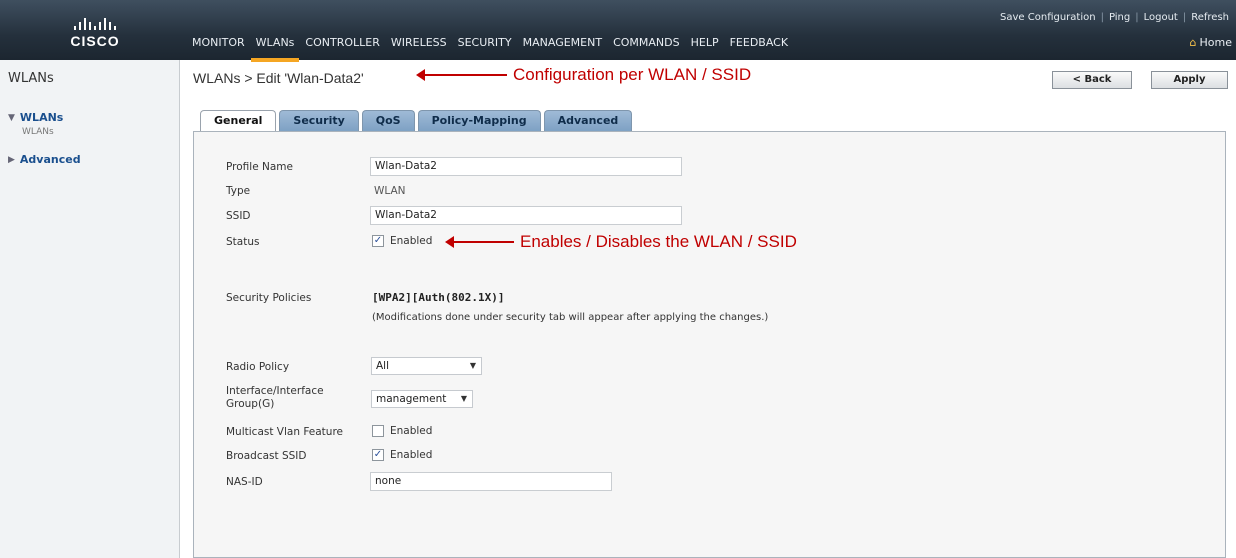  Describe the element at coordinates (378, 431) in the screenshot. I see `multicast-checkbox` at that location.